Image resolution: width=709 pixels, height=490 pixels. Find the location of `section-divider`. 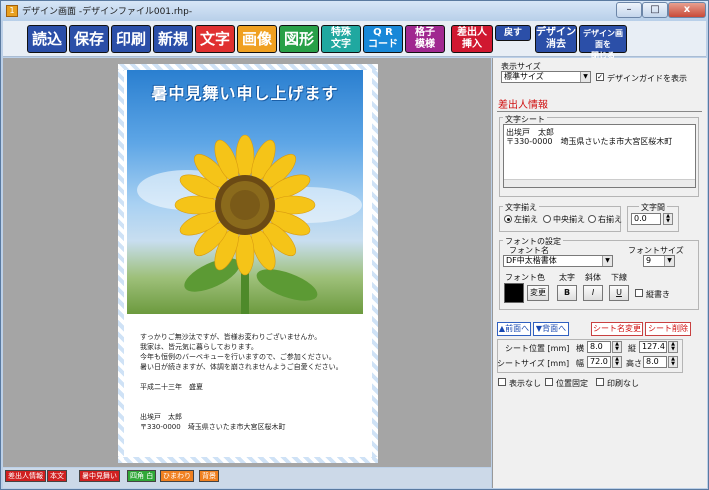

section-divider is located at coordinates (599, 111).